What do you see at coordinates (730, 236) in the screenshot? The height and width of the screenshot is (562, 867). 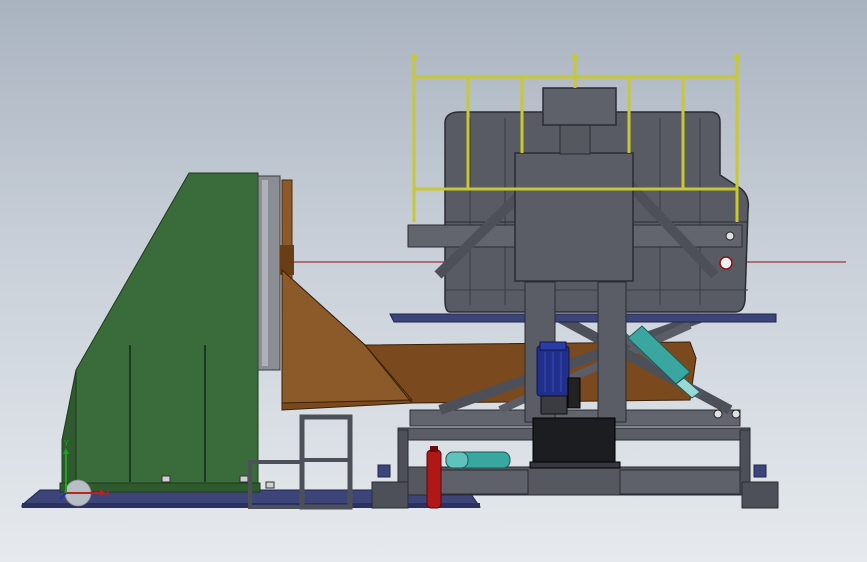 I see `beam-bolt` at bounding box center [730, 236].